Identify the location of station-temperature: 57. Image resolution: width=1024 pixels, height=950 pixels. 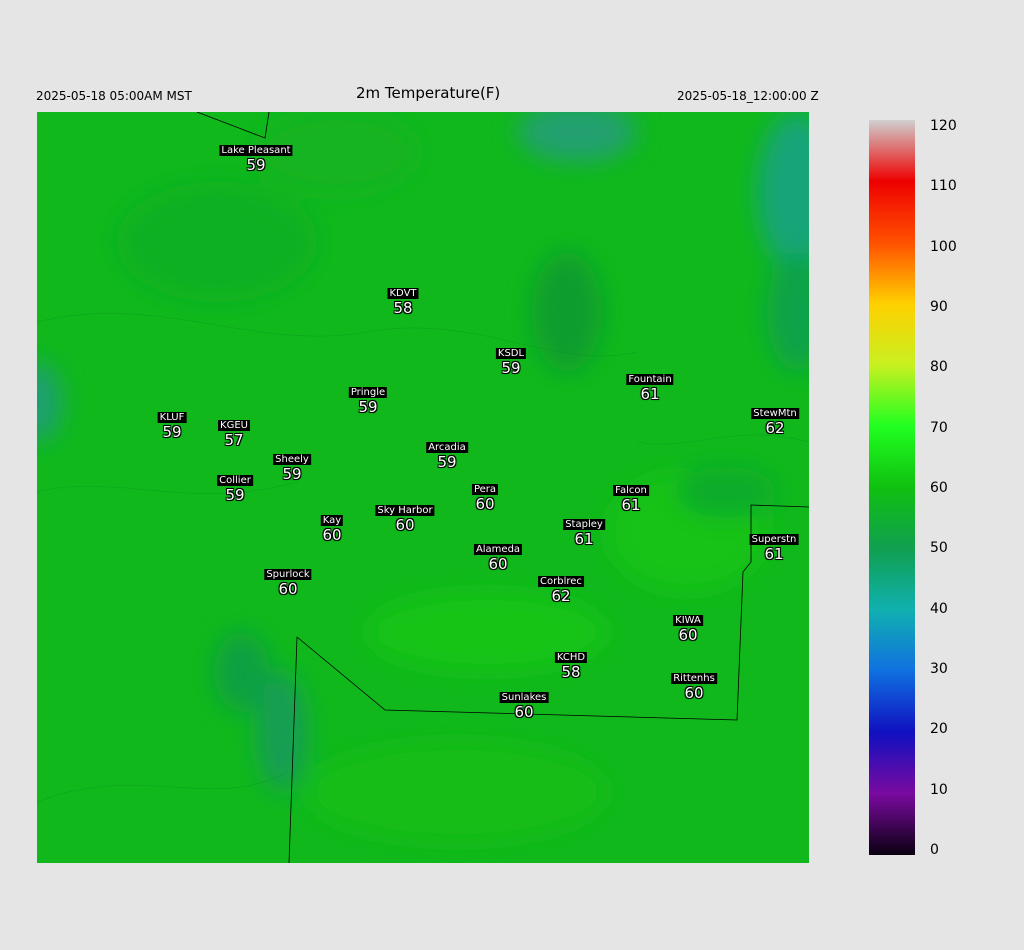
(234, 440).